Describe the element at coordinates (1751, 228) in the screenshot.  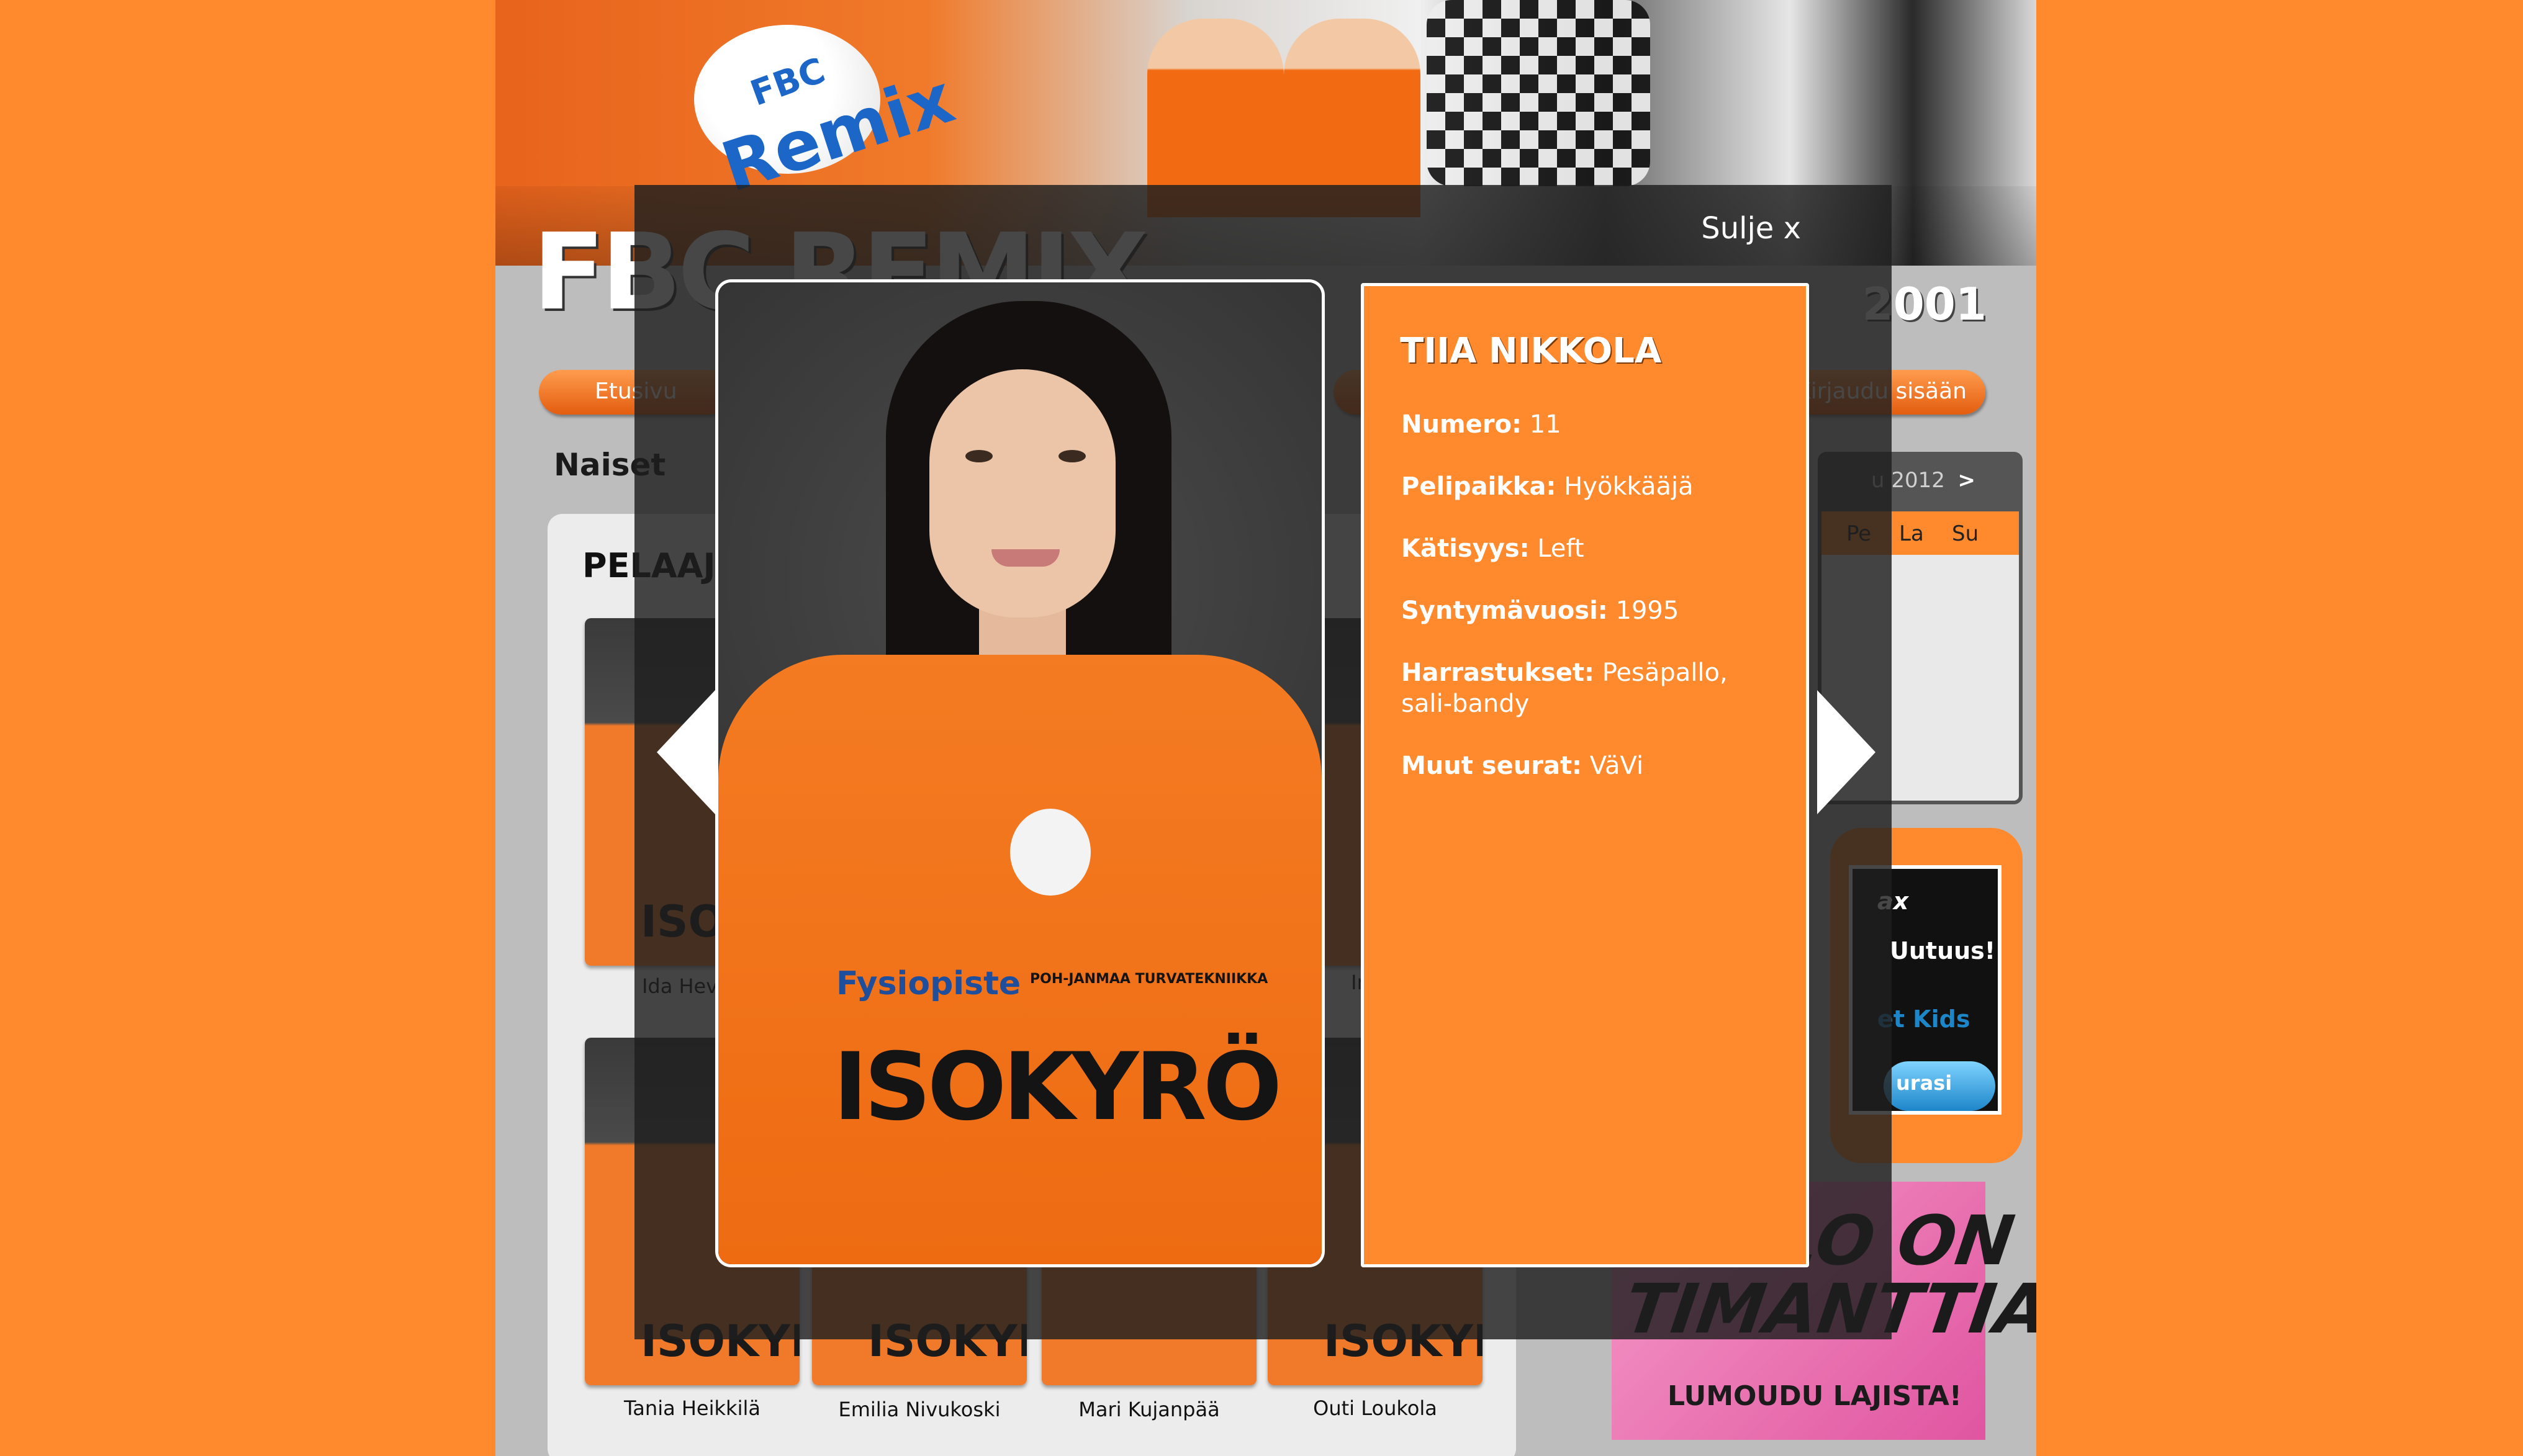
I see `lightbox-close-button: Sulje x` at that location.